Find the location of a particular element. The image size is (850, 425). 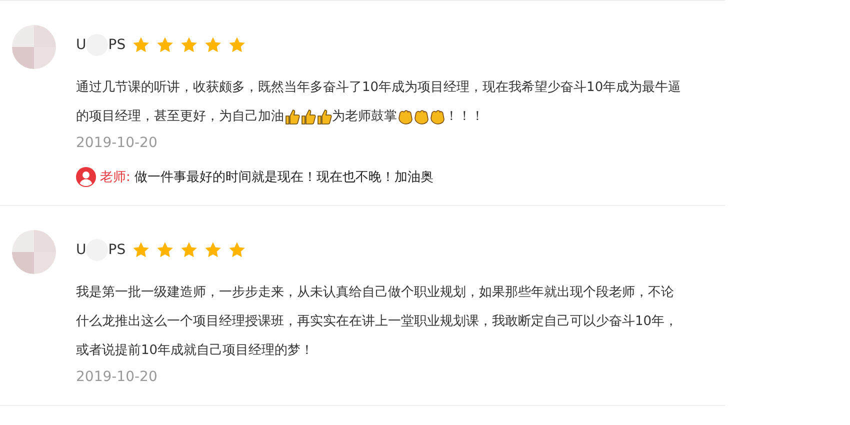

review-text: 通过几节课的听讲，收获颇多，既然当年多奋斗了10年成为项目经理，现在我希望少奋斗10年成为最牛逼 is located at coordinates (379, 88).